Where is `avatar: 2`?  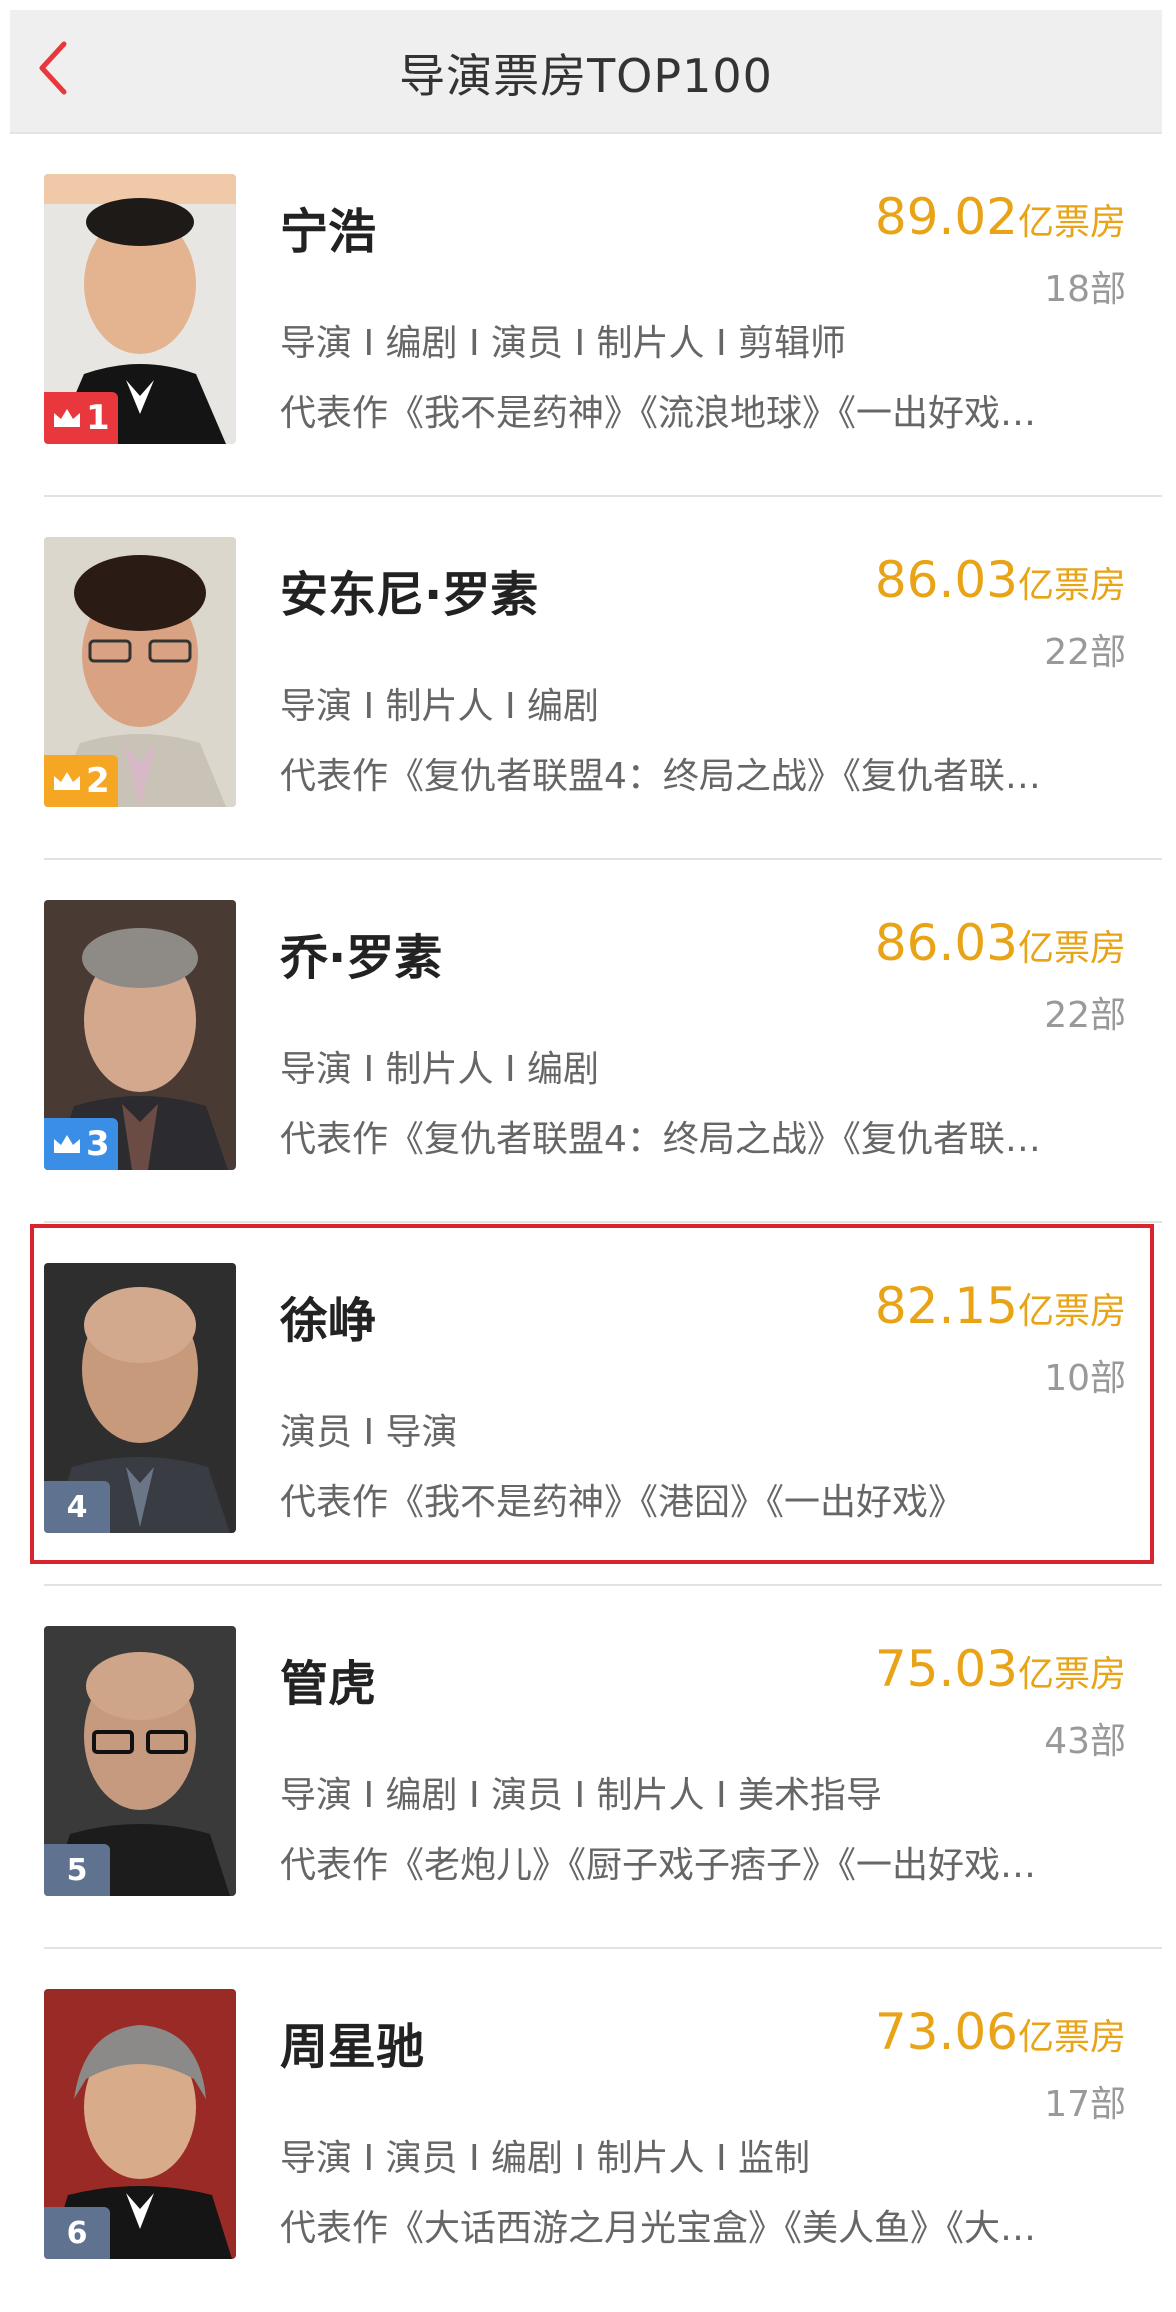
avatar: 2 is located at coordinates (140, 672).